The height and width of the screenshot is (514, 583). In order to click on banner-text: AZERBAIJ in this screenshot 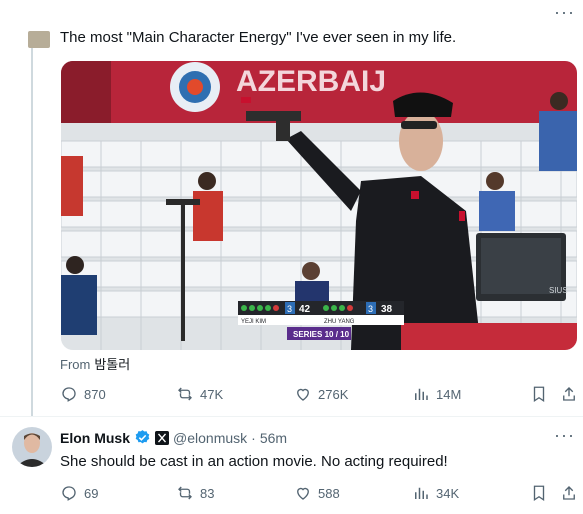, I will do `click(311, 81)`.